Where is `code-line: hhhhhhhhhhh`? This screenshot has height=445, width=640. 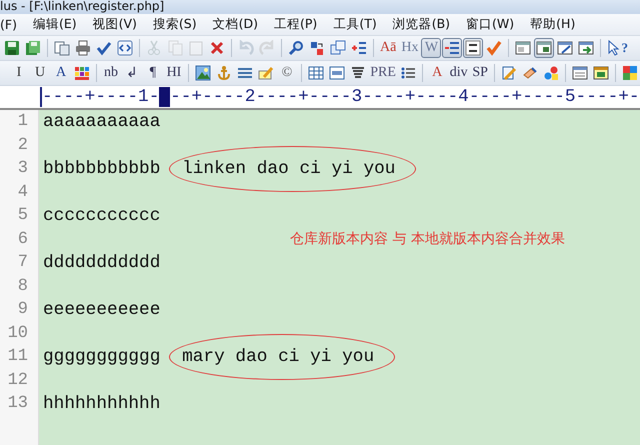 code-line: hhhhhhhhhhh is located at coordinates (101, 404).